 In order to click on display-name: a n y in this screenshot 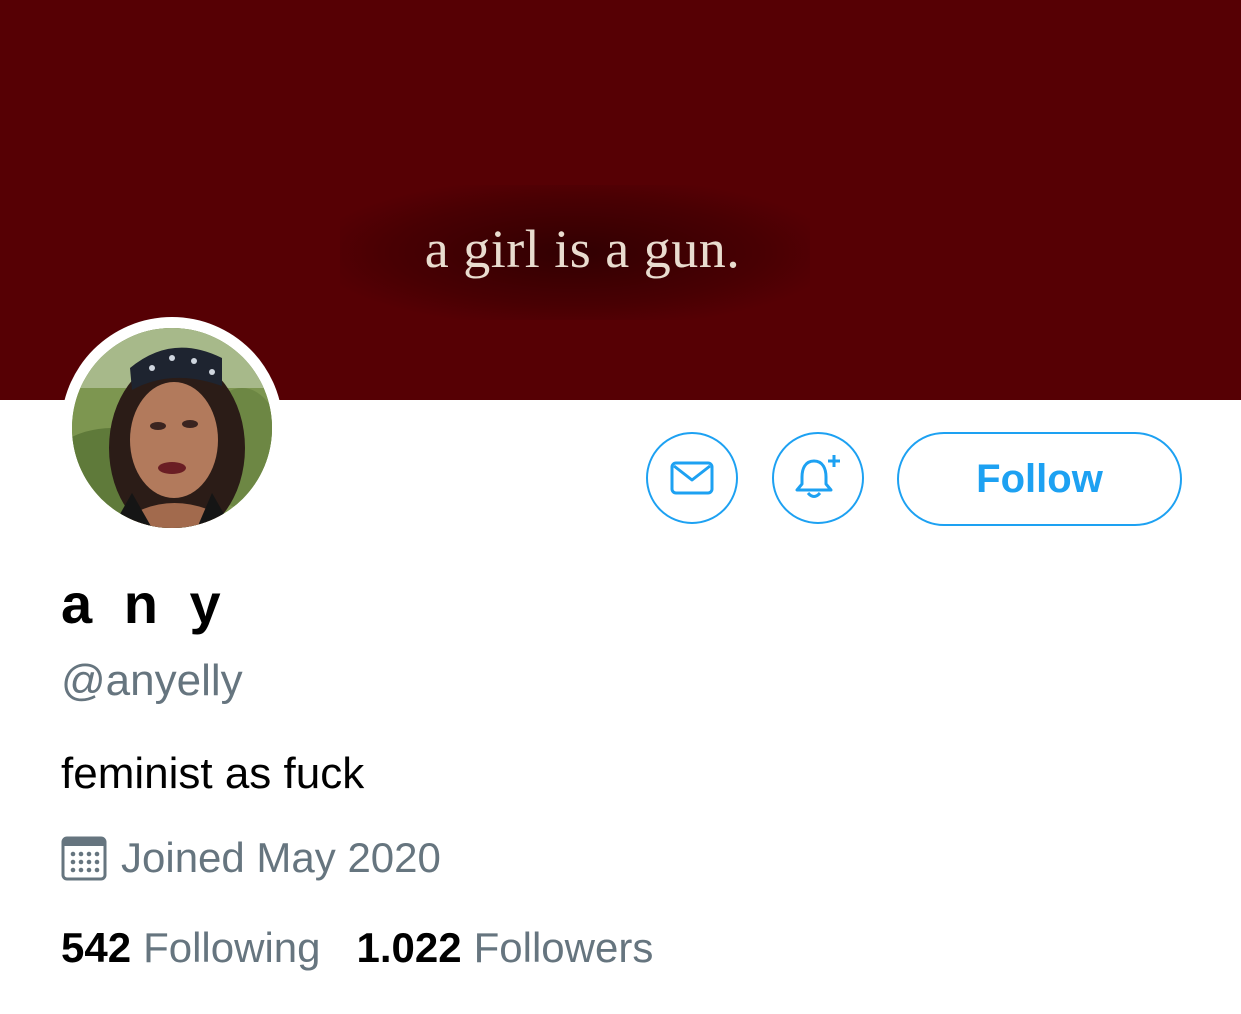, I will do `click(145, 603)`.